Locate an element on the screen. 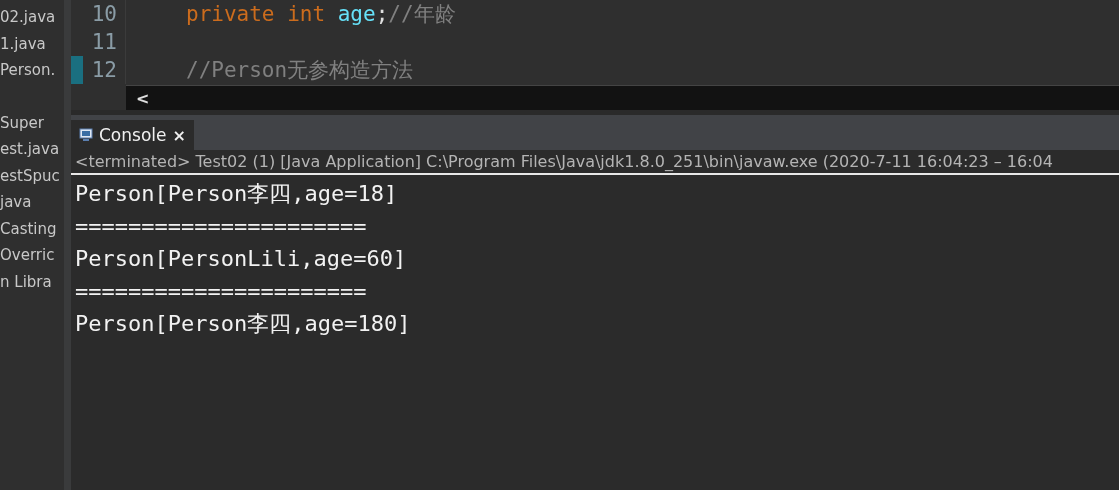  scroll-left-button: < is located at coordinates (143, 98).